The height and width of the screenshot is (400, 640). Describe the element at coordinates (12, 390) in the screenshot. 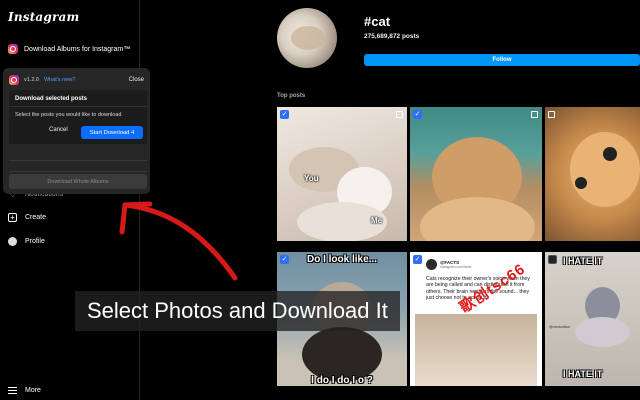

I see `menu-icon` at that location.